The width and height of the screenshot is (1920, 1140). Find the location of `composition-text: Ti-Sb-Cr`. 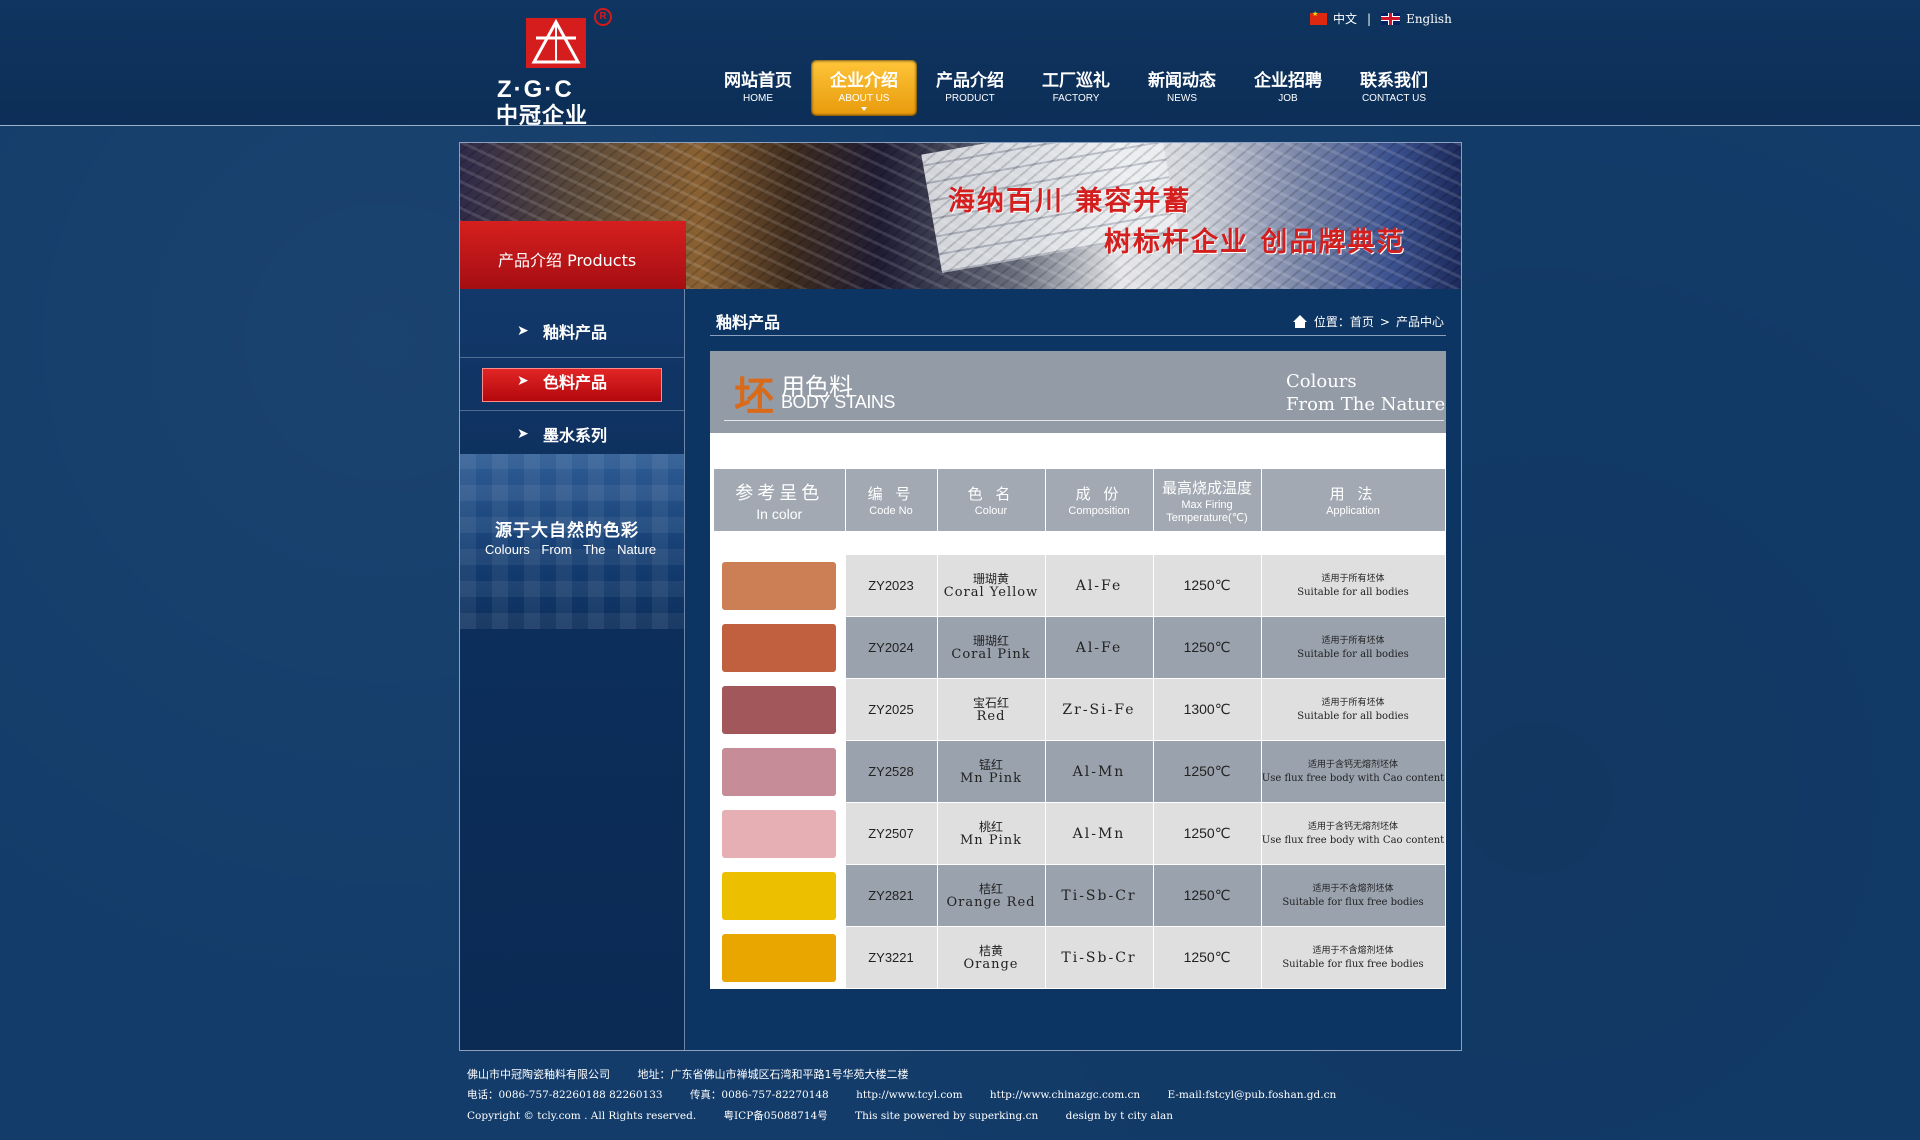

composition-text: Ti-Sb-Cr is located at coordinates (1099, 895).